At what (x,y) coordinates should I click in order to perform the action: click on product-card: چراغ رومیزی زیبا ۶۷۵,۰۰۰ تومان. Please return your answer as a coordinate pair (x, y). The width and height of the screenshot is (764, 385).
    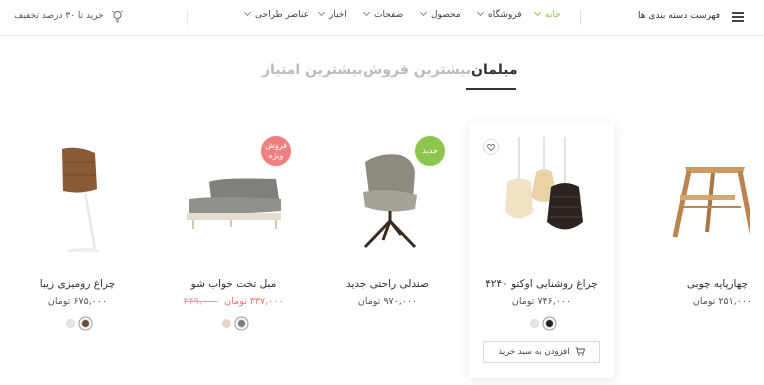
    Looking at the image, I should click on (77, 250).